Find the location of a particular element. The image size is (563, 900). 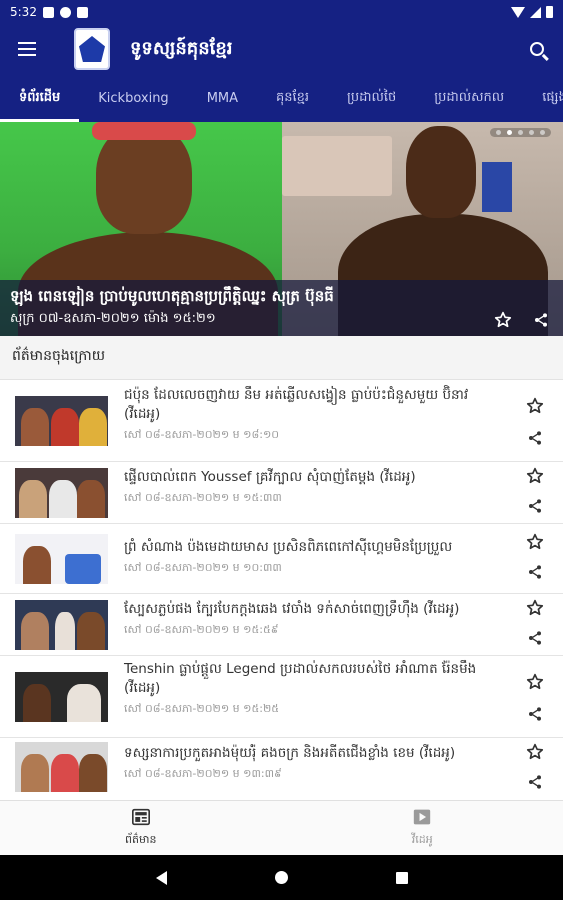

search-icon is located at coordinates (537, 49).